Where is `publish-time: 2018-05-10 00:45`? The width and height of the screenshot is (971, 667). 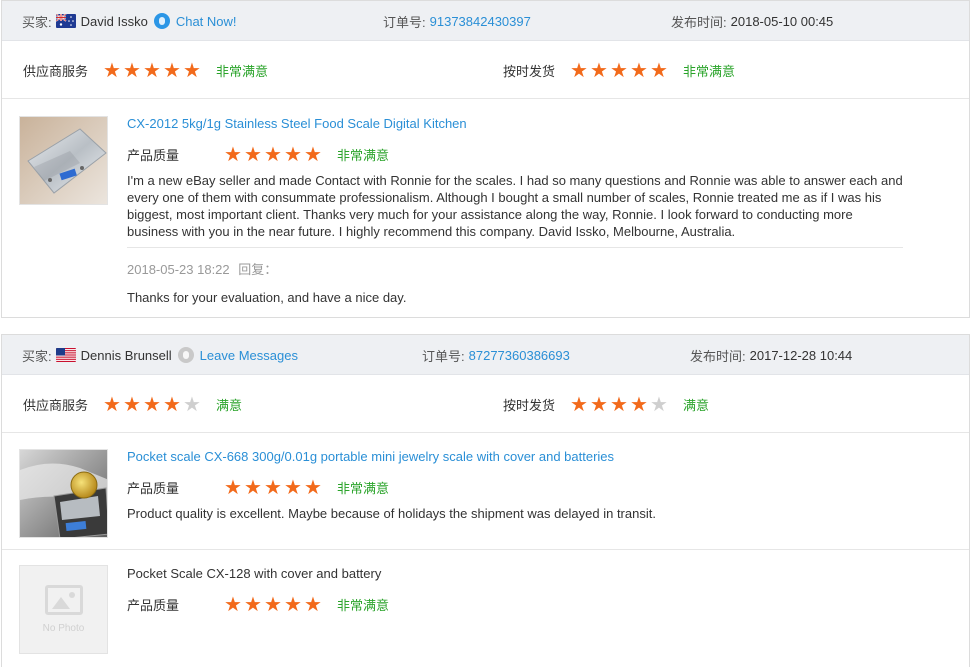
publish-time: 2018-05-10 00:45 is located at coordinates (782, 21).